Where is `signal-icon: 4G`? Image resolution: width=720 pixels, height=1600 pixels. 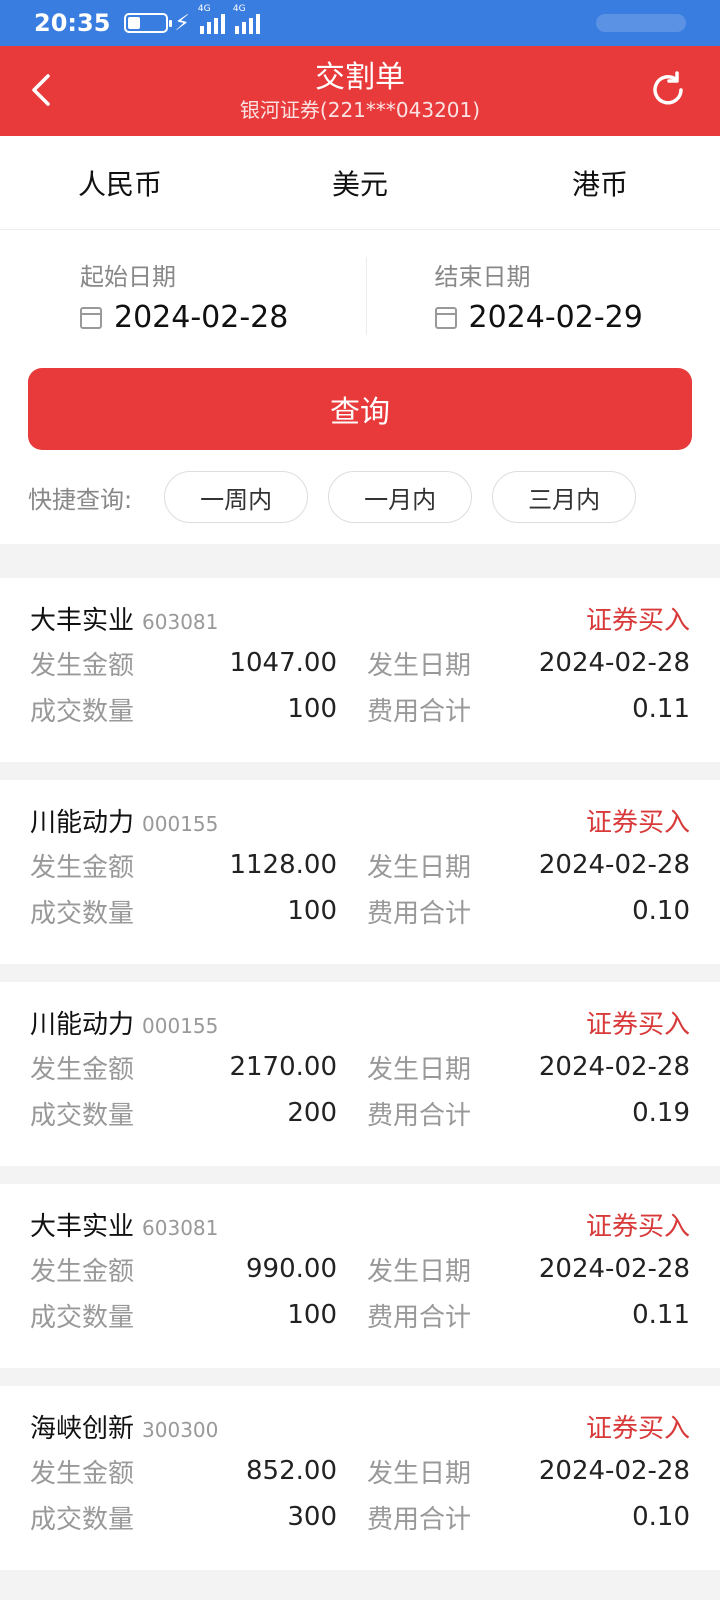
signal-icon: 4G is located at coordinates (211, 19).